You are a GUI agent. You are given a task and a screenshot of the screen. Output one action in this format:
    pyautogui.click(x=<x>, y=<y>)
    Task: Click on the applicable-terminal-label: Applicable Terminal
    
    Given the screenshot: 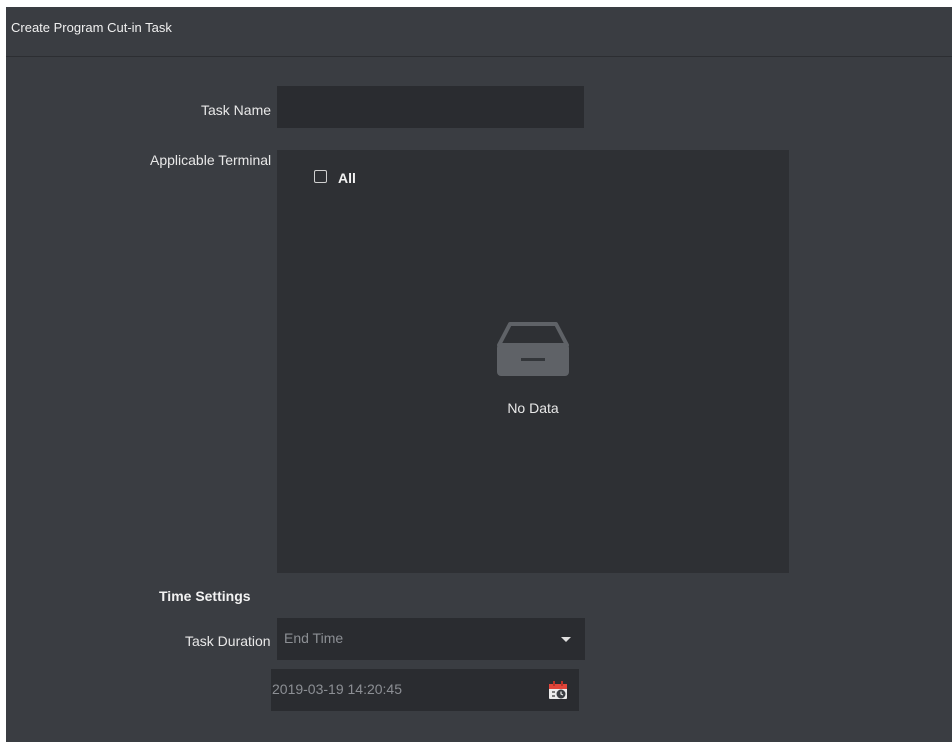 What is the action you would take?
    pyautogui.click(x=211, y=160)
    